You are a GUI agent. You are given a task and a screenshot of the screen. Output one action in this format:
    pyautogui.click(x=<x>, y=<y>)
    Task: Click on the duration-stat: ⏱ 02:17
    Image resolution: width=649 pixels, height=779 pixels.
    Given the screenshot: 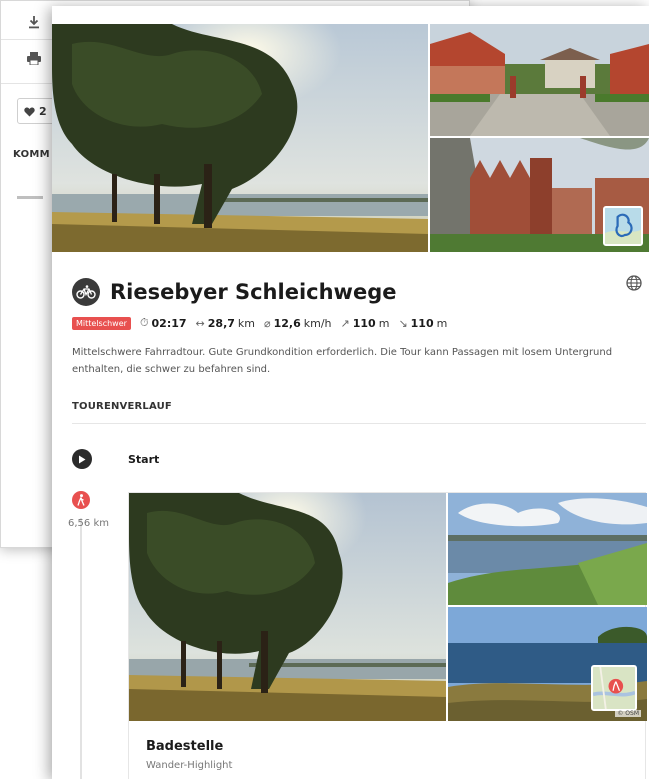 What is the action you would take?
    pyautogui.click(x=163, y=323)
    